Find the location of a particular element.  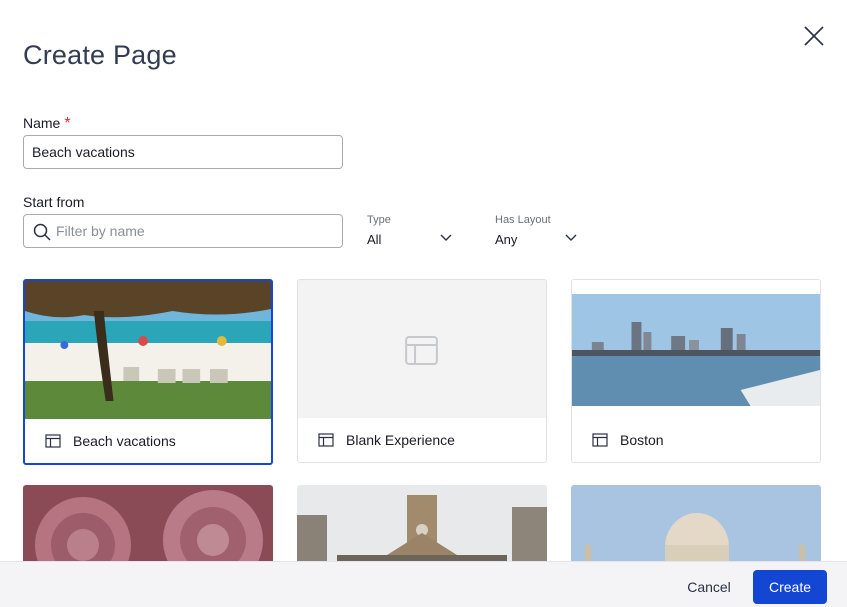

beach-thumbnail is located at coordinates (148, 351).